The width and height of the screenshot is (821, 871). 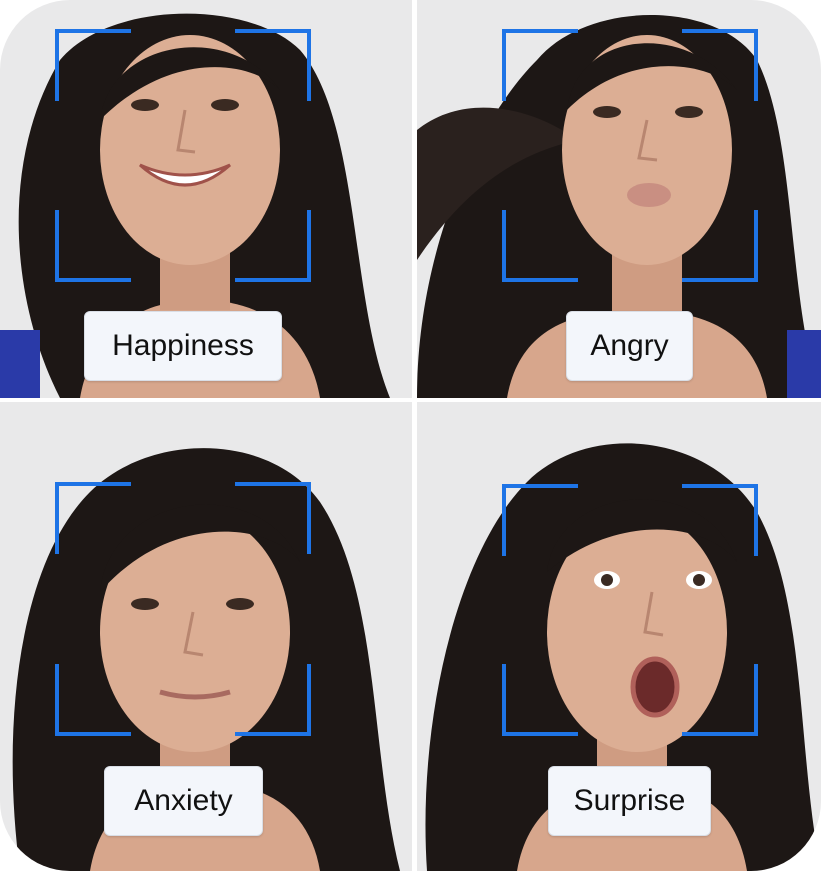 I want to click on emotion-label: Anxiety, so click(x=183, y=801).